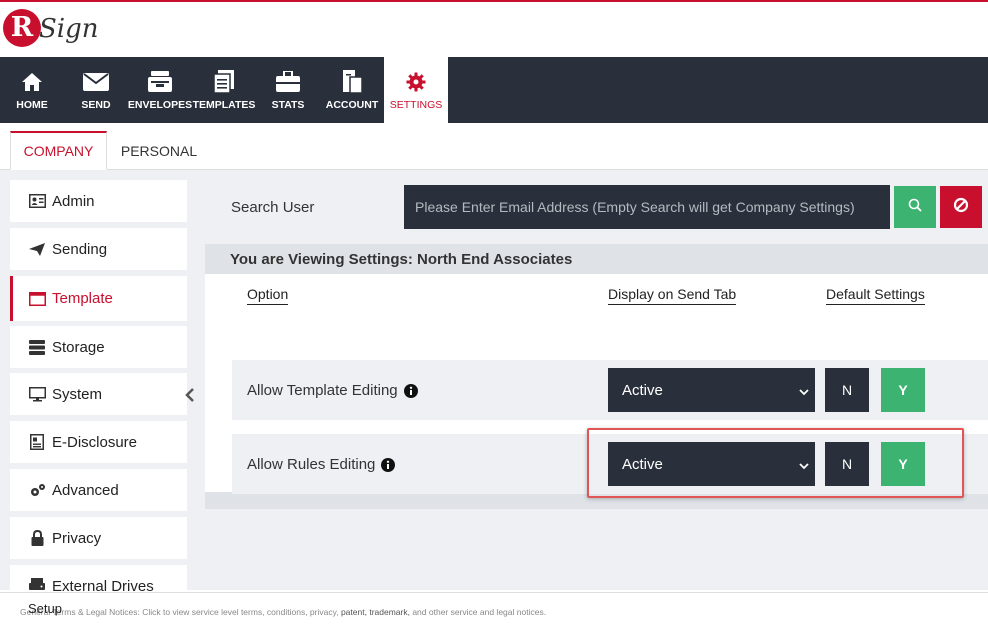 This screenshot has width=988, height=624. Describe the element at coordinates (95, 442) in the screenshot. I see `sidebar-item-label: E-Disclosure` at that location.